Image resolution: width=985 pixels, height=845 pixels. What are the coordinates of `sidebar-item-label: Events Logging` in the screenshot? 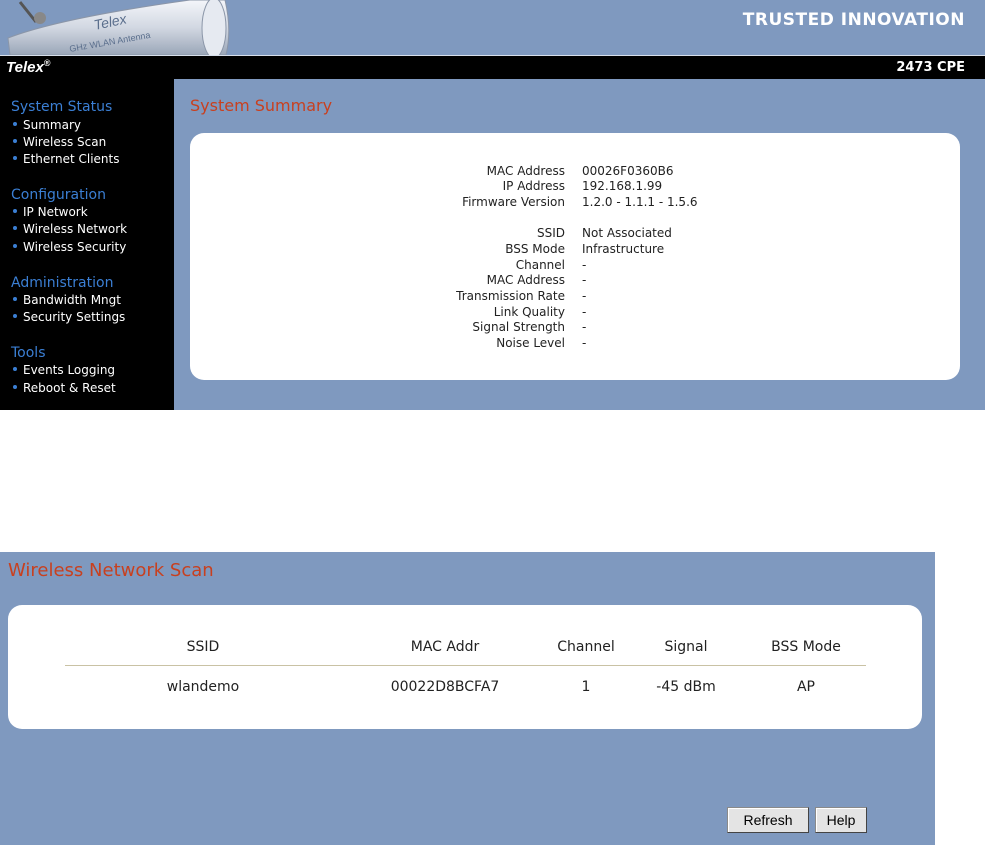 It's located at (69, 370).